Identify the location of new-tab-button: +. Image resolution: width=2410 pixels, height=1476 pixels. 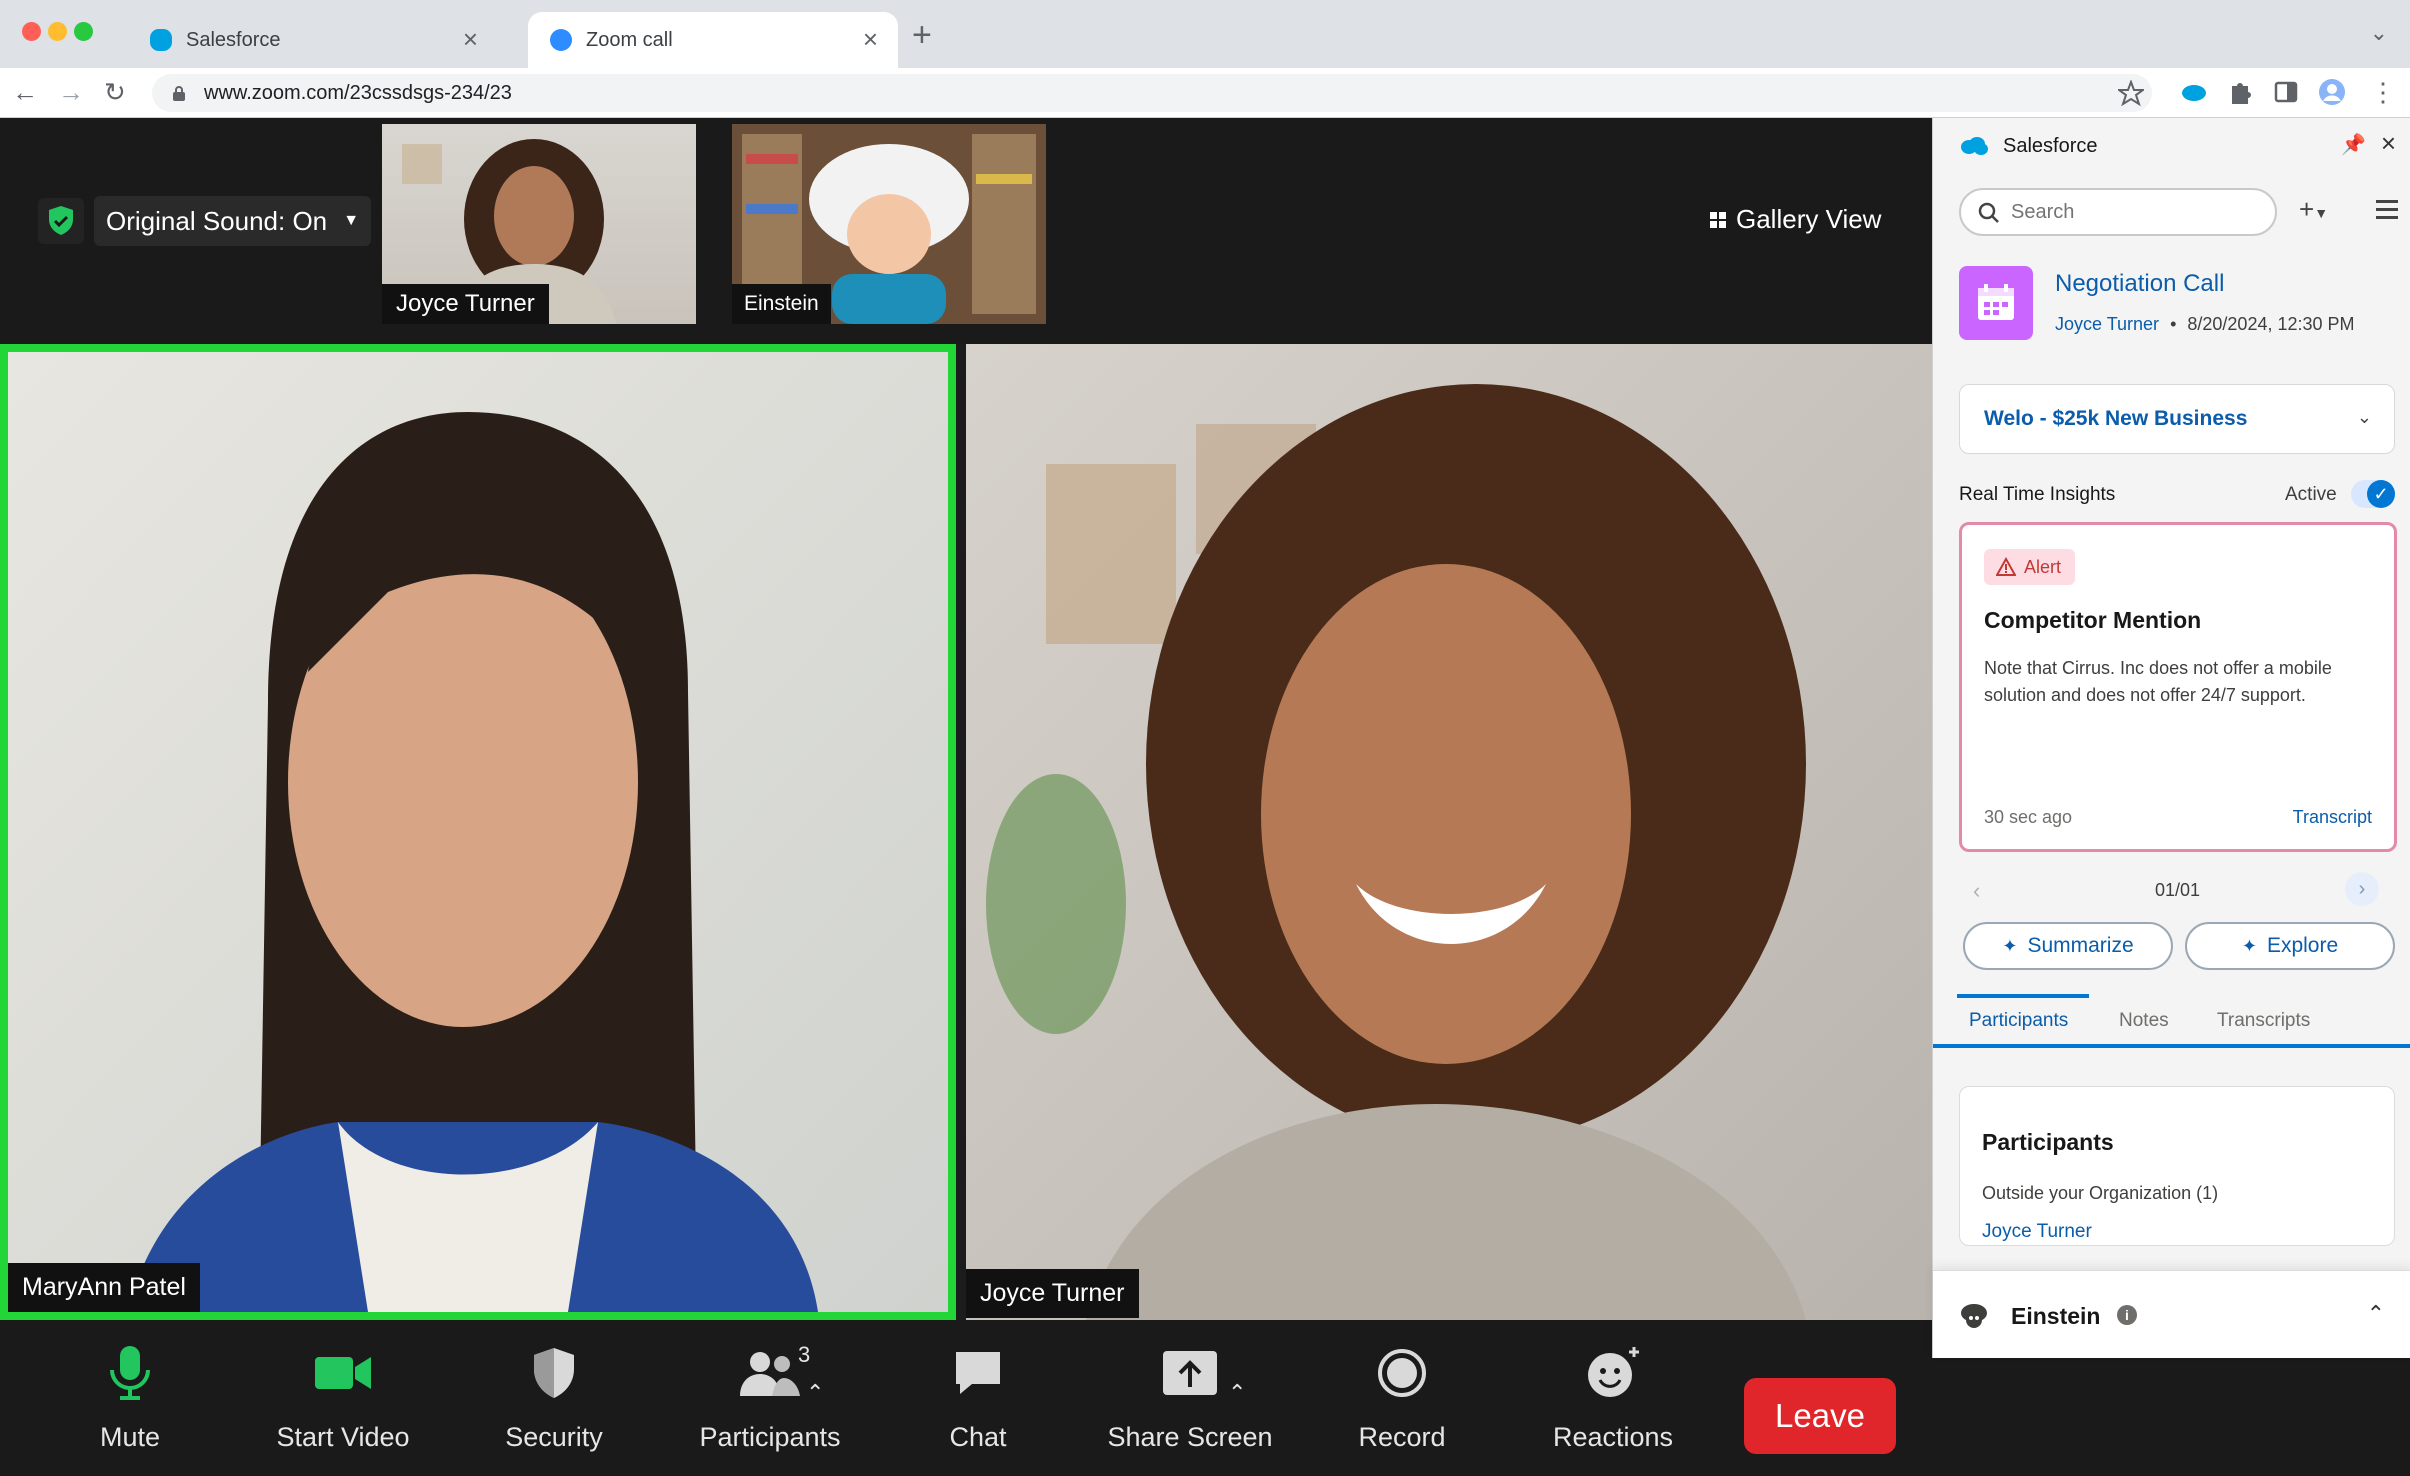
(922, 35).